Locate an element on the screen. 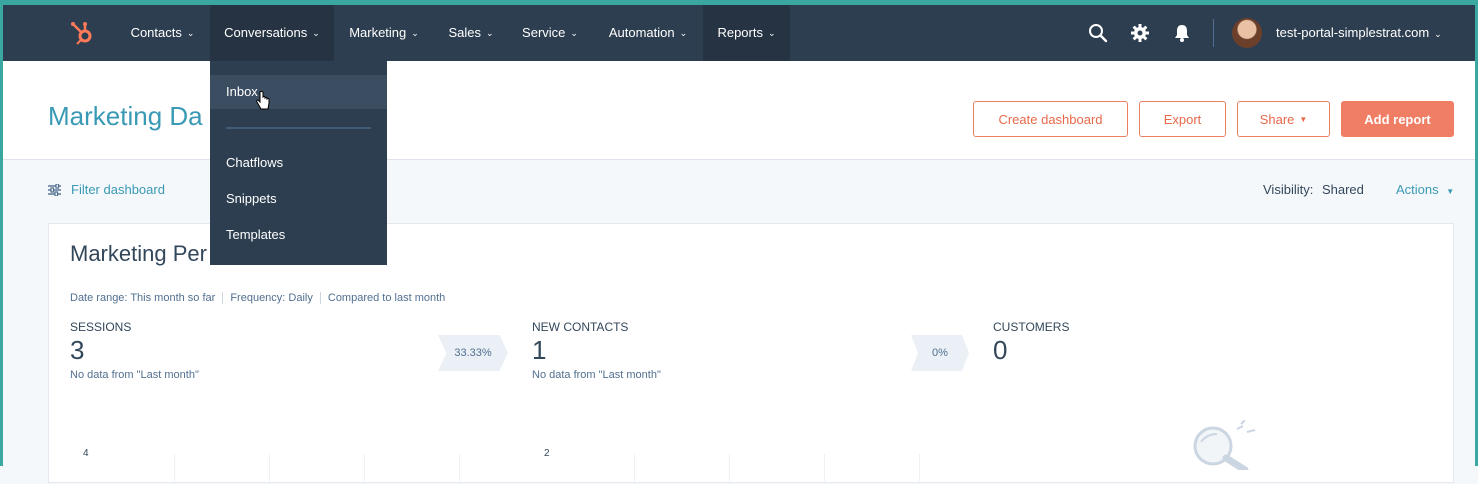  kpi-value: 1 is located at coordinates (539, 350).